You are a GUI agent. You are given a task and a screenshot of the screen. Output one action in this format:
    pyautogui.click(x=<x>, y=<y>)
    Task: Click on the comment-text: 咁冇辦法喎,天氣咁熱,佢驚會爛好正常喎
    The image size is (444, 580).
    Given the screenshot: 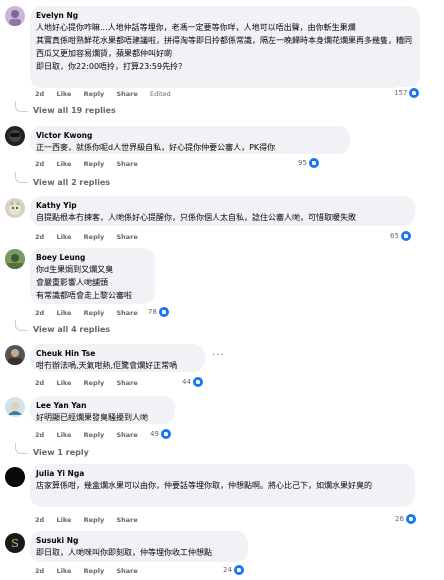 What is the action you would take?
    pyautogui.click(x=107, y=365)
    